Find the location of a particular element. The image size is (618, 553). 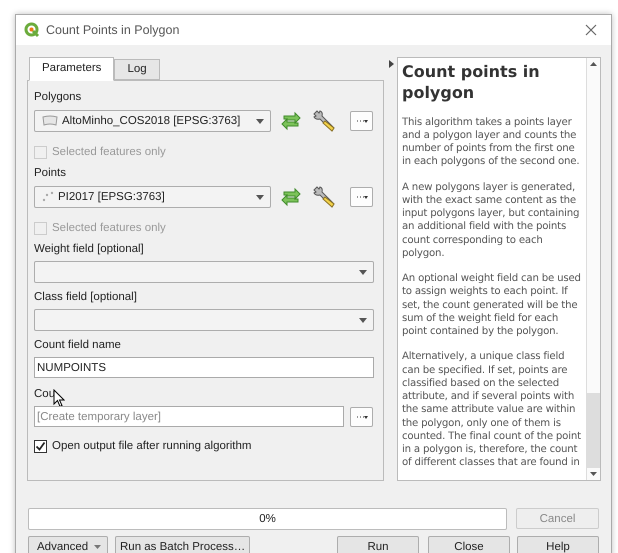

field-label: Count field name is located at coordinates (77, 345).